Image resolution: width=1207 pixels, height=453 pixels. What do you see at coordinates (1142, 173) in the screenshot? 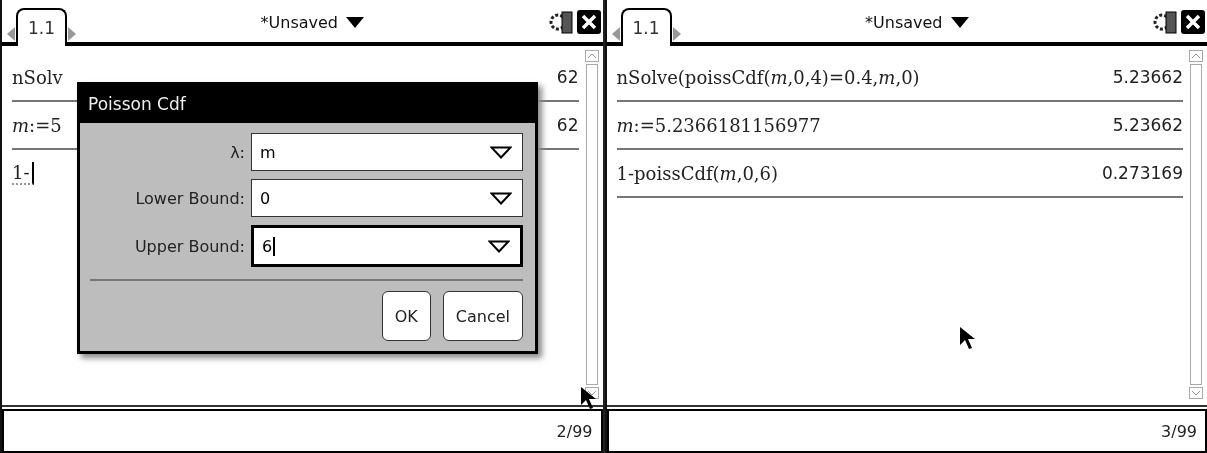
I see `math-result: 0.273169` at bounding box center [1142, 173].